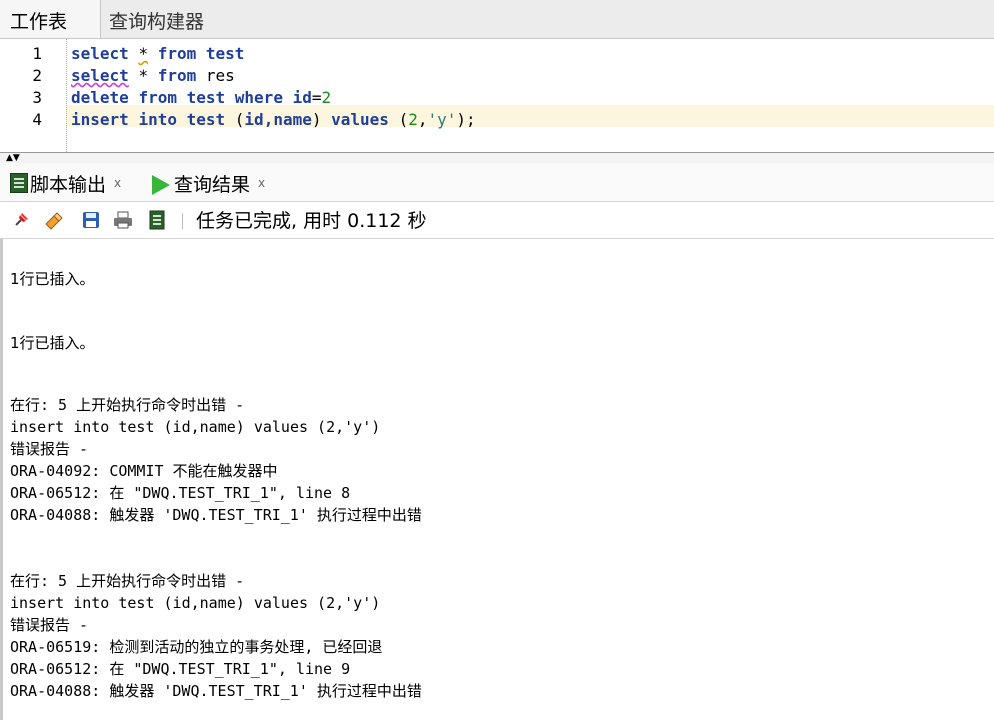  Describe the element at coordinates (360, 119) in the screenshot. I see `keyword: values` at that location.